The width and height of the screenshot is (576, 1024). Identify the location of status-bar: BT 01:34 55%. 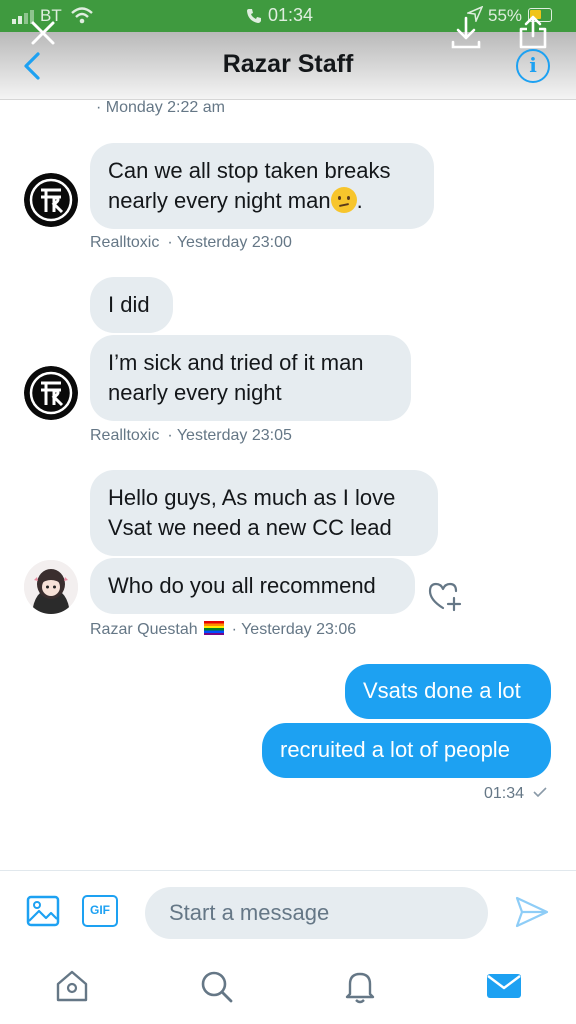
(288, 16).